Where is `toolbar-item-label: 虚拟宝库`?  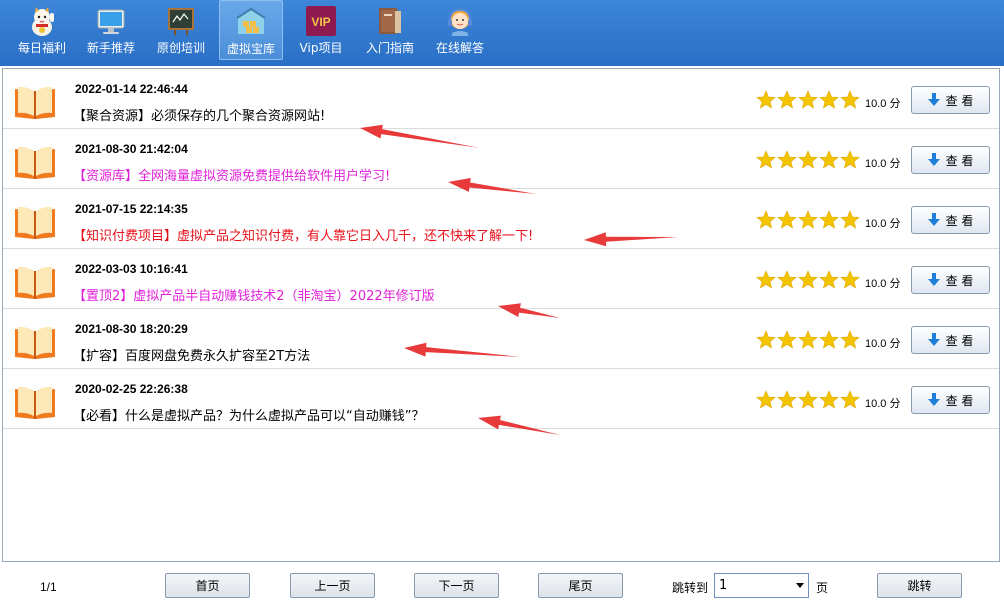
toolbar-item-label: 虚拟宝库 is located at coordinates (250, 49).